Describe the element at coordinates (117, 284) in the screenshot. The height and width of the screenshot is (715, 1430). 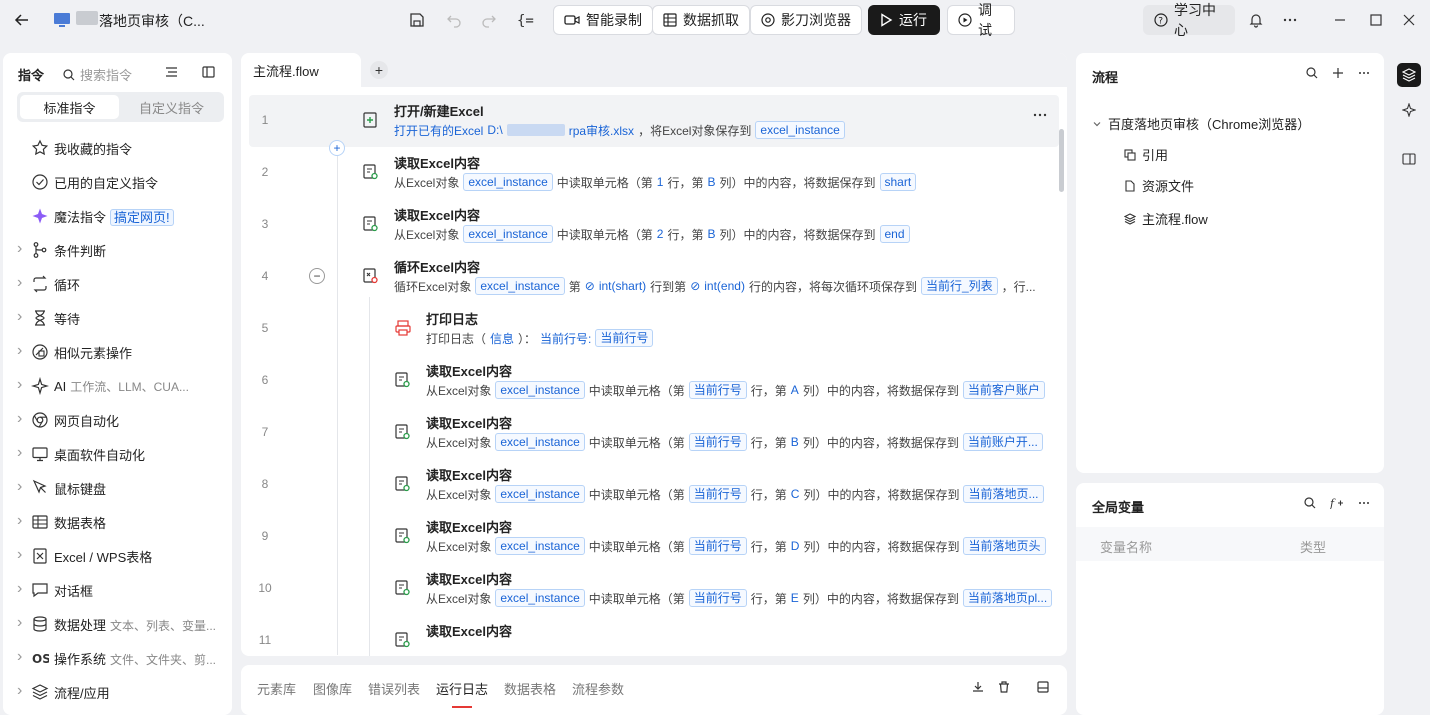
I see `command-category-item: › 循环` at that location.